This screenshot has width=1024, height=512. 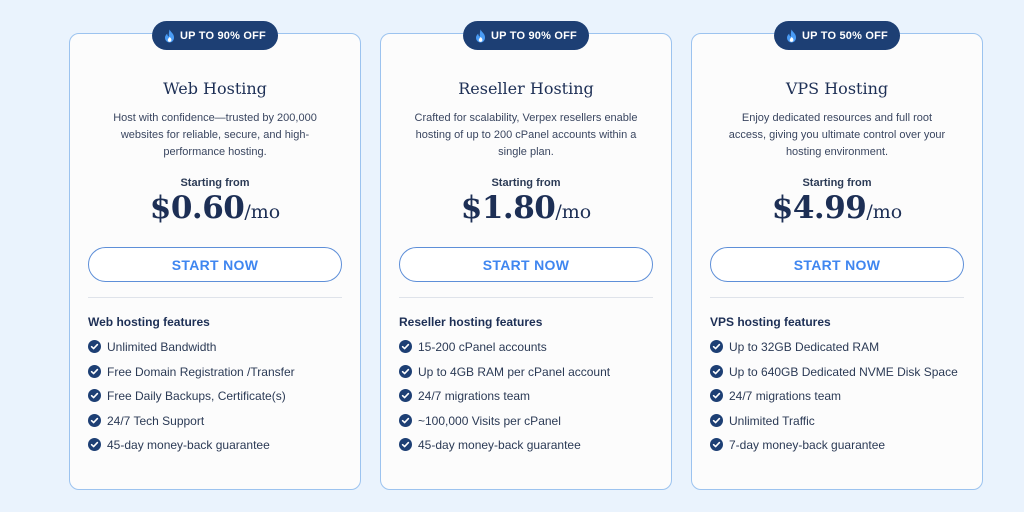 I want to click on list-item: 15-200 cPanel accounts, so click(x=528, y=347).